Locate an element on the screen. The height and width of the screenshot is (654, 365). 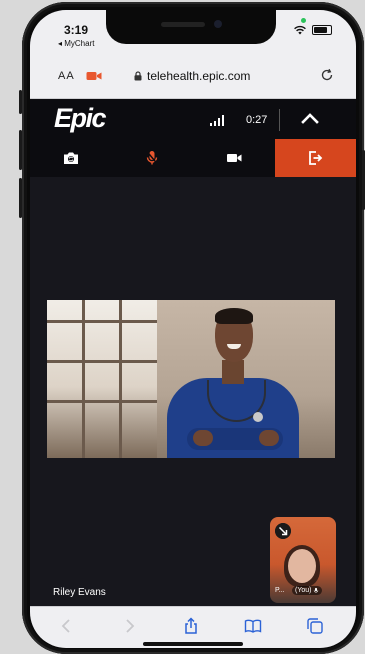
status-icons is located at coordinates (312, 30).